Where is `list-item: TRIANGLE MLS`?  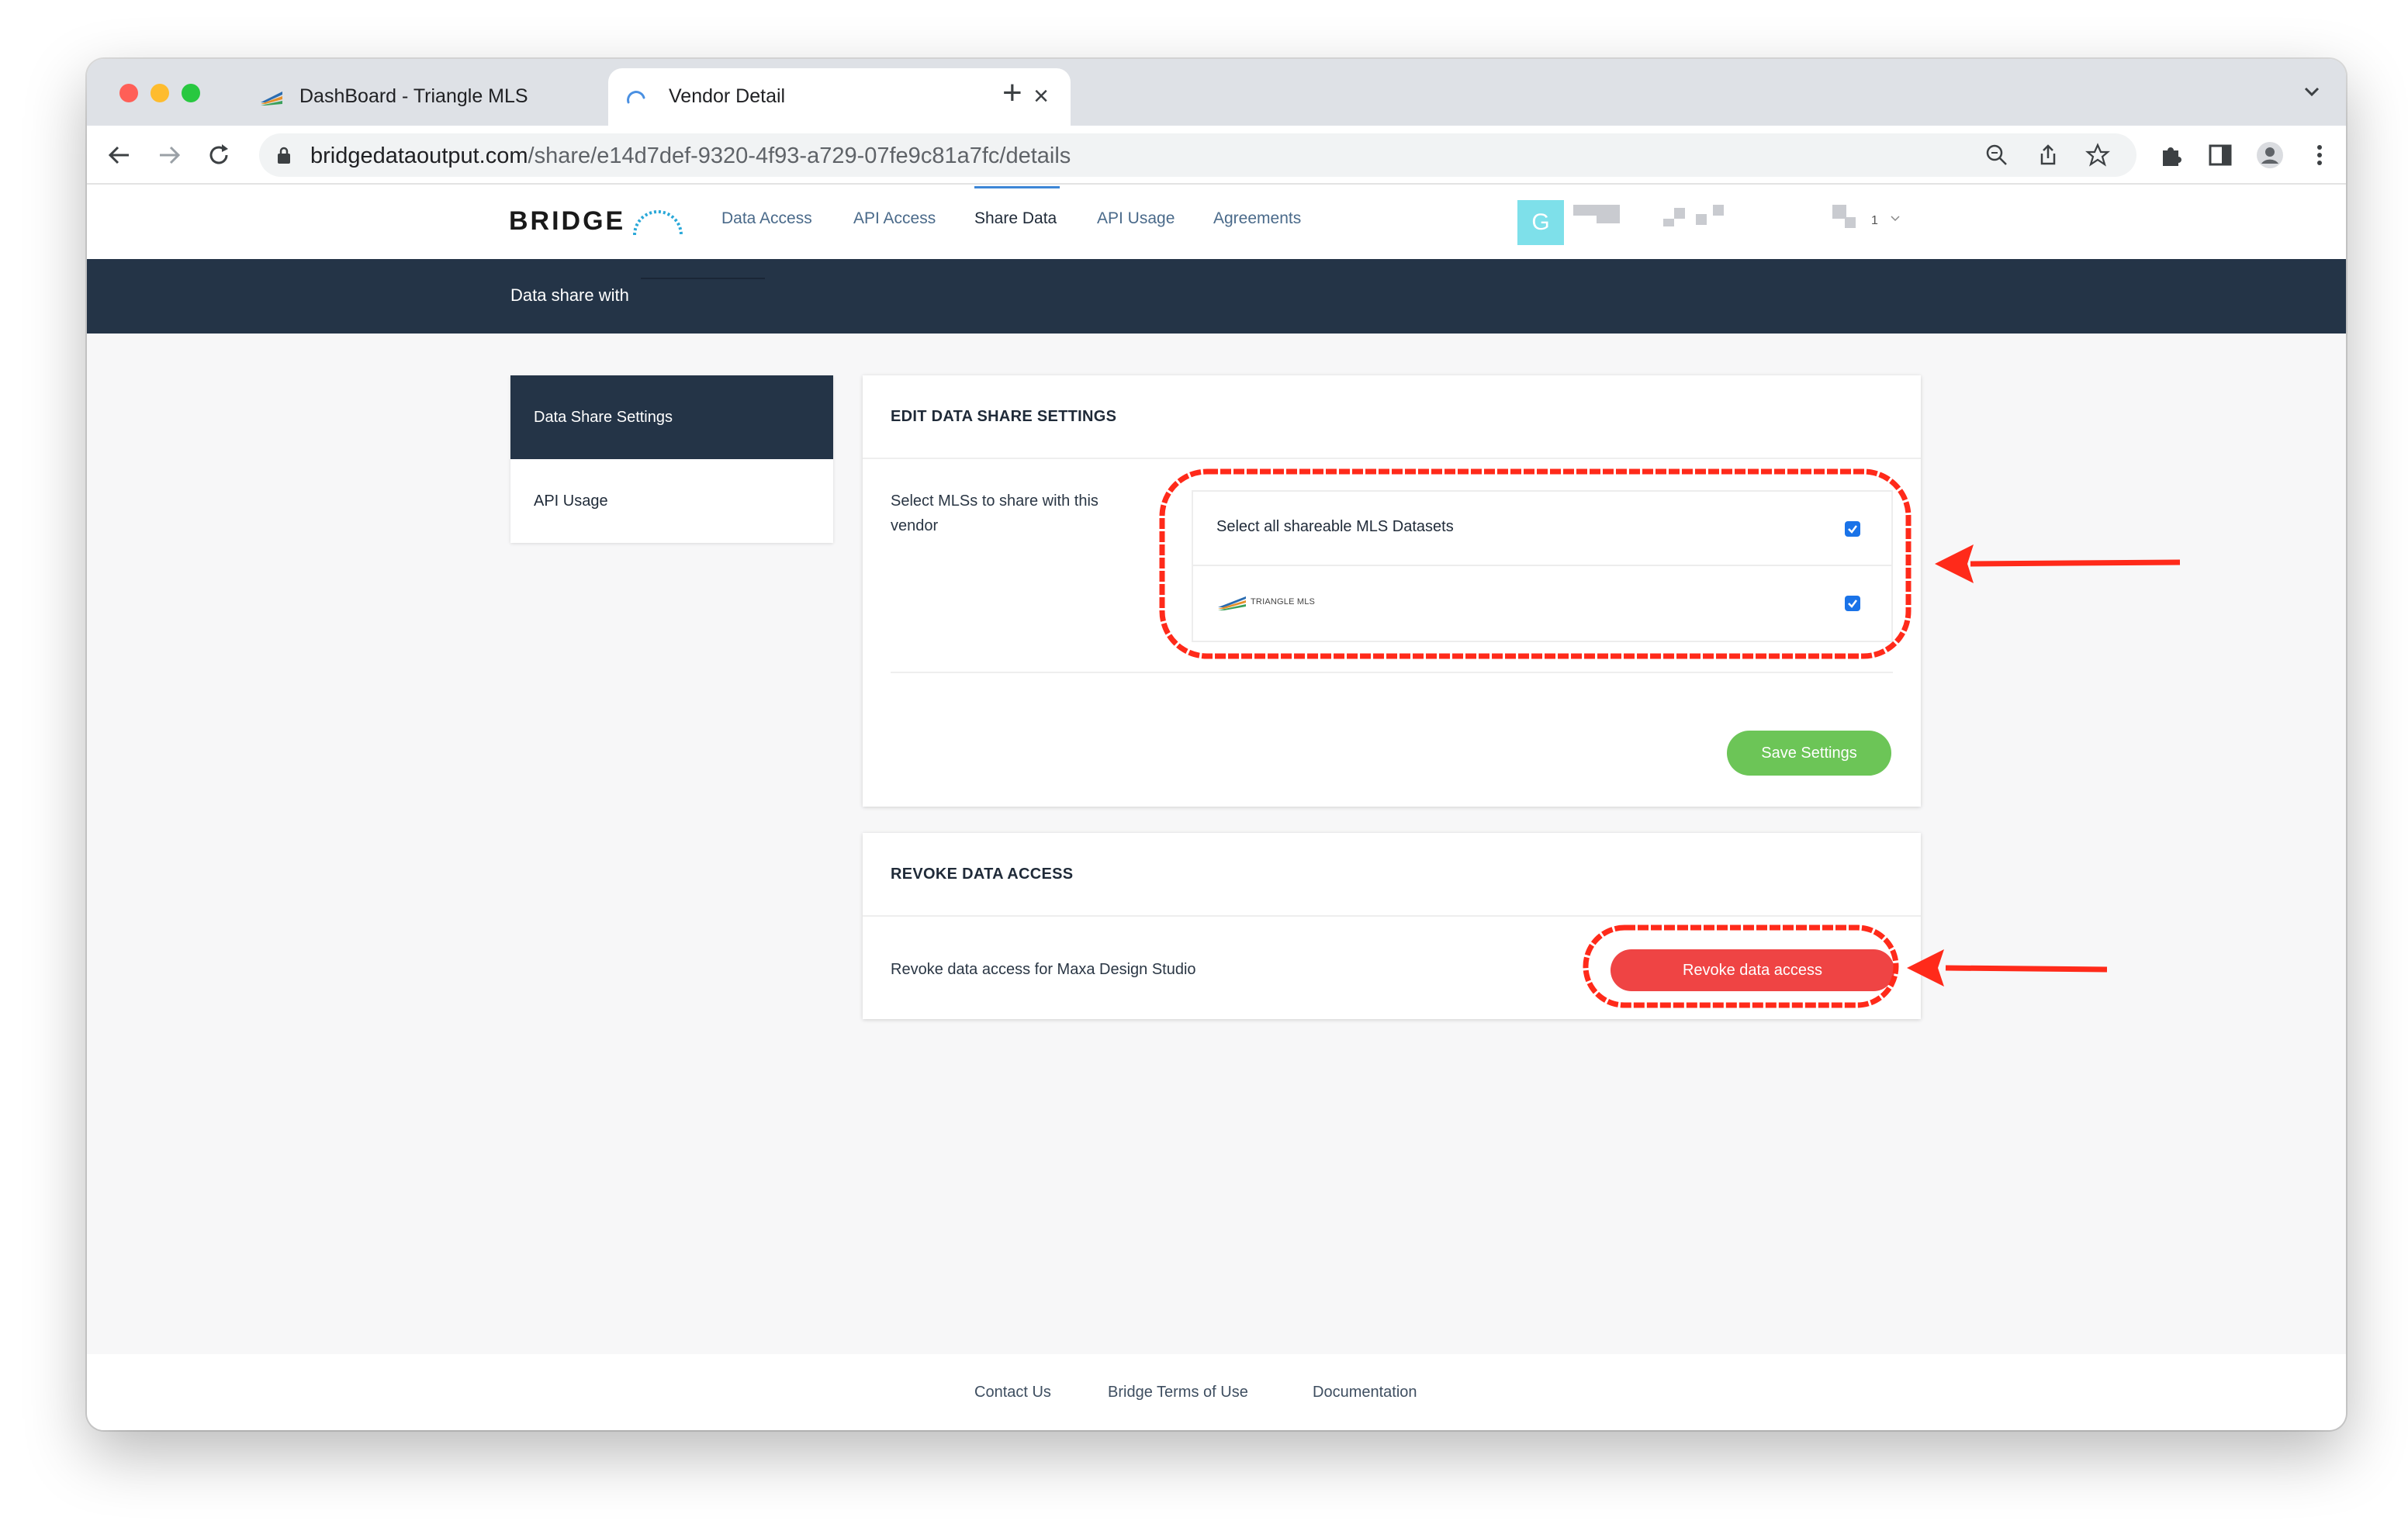 list-item: TRIANGLE MLS is located at coordinates (1542, 603).